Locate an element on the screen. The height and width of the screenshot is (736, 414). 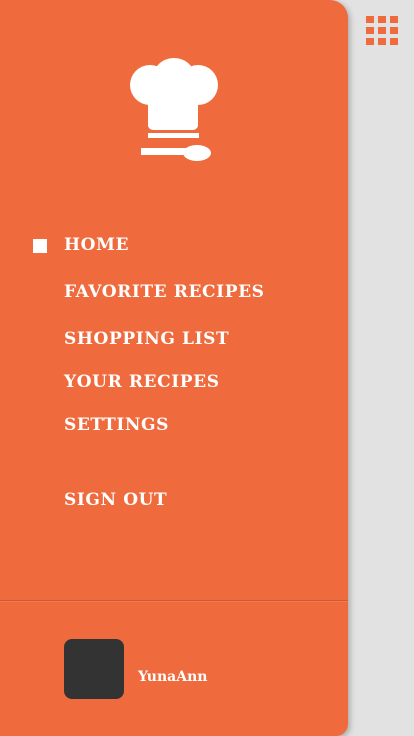
chef-hat-spoon-icon is located at coordinates (176, 110).